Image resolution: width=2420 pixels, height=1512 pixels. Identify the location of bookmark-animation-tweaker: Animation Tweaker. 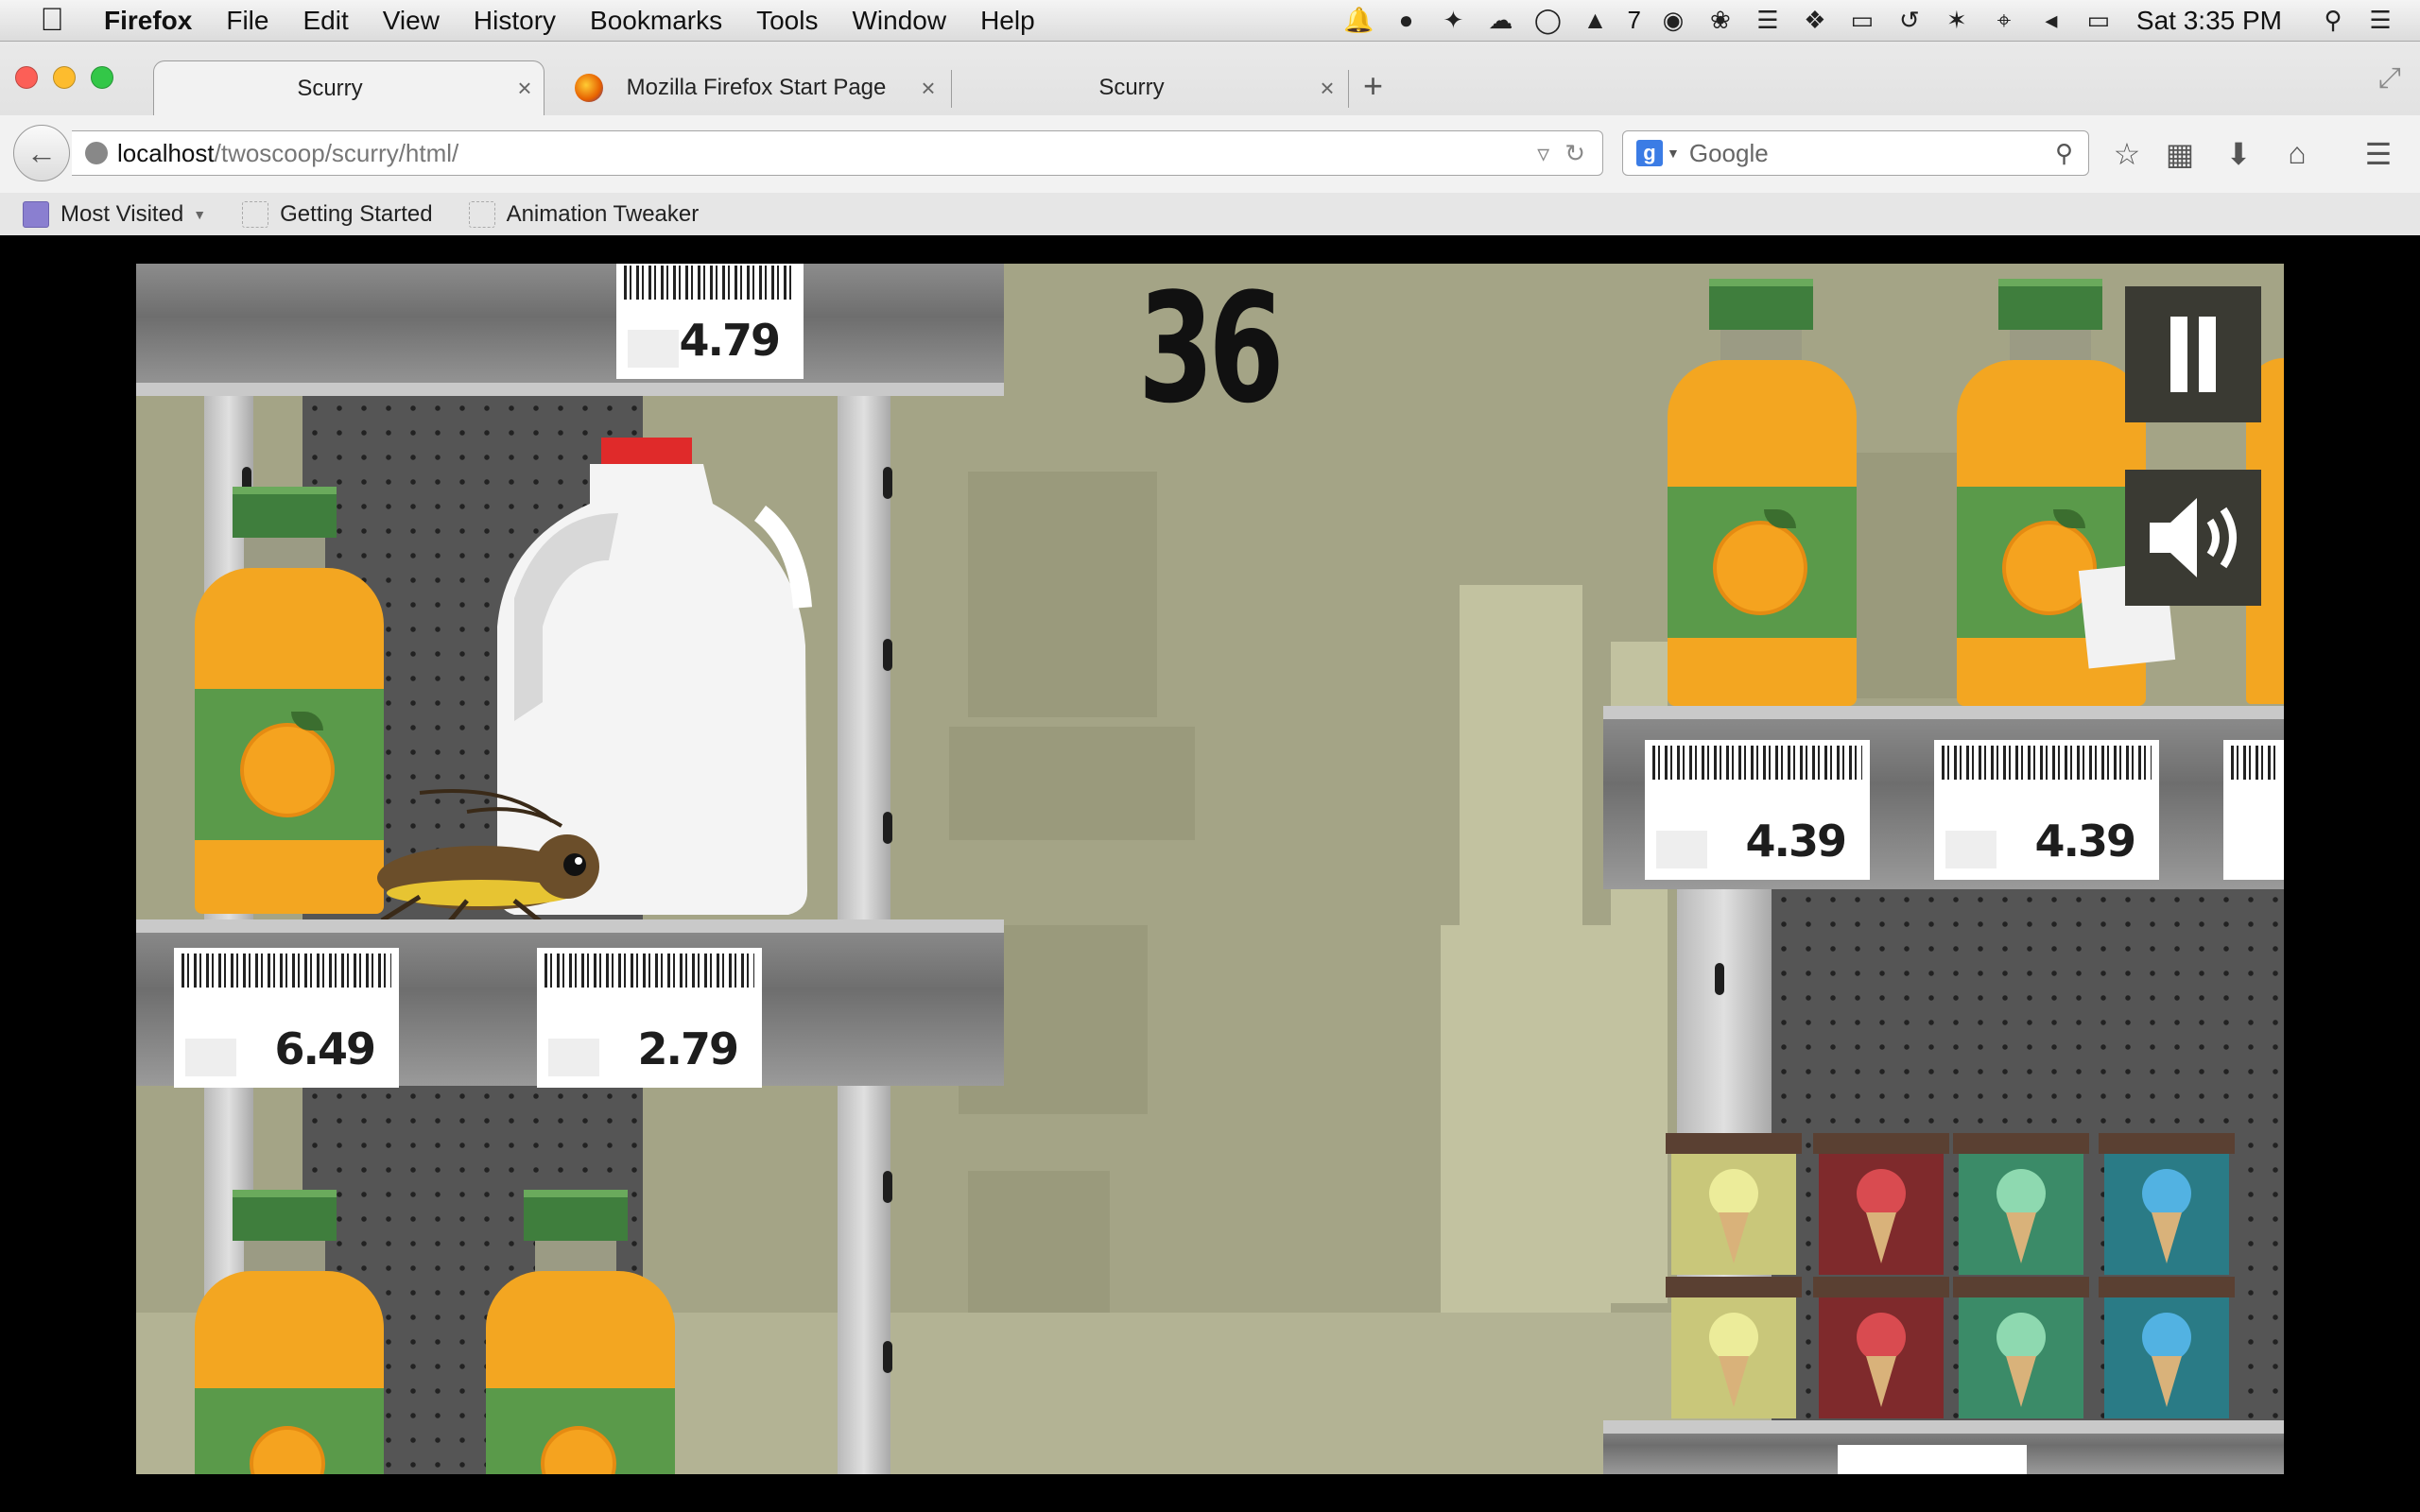
(583, 214).